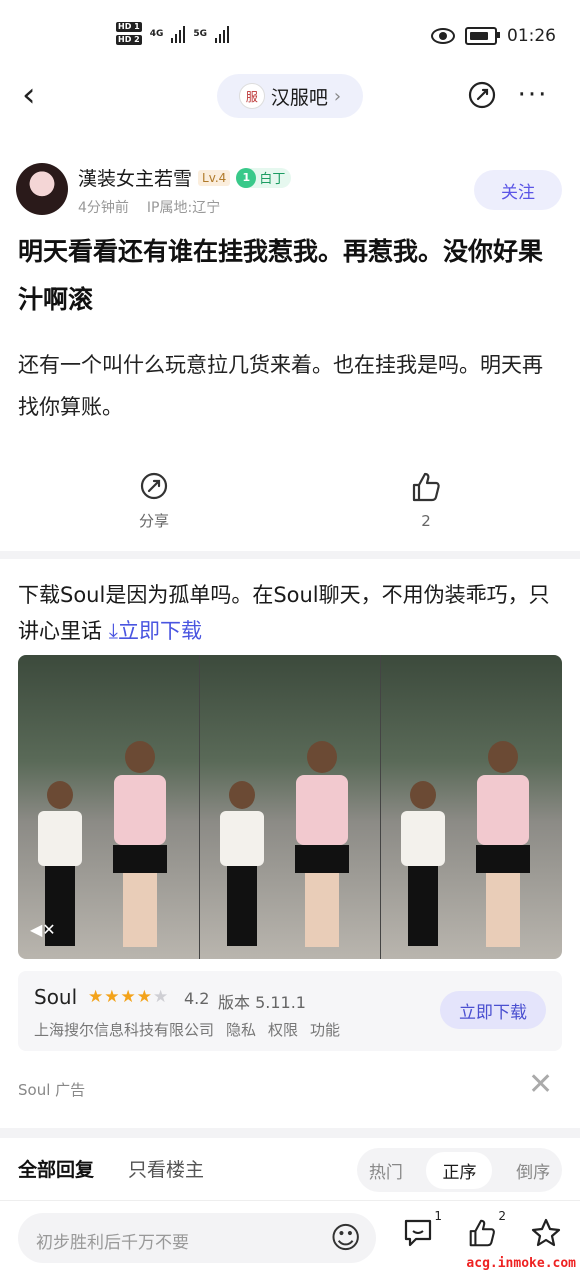 This screenshot has width=580, height=1277. Describe the element at coordinates (56, 1168) in the screenshot. I see `tab-all-replies: 全部回复` at that location.